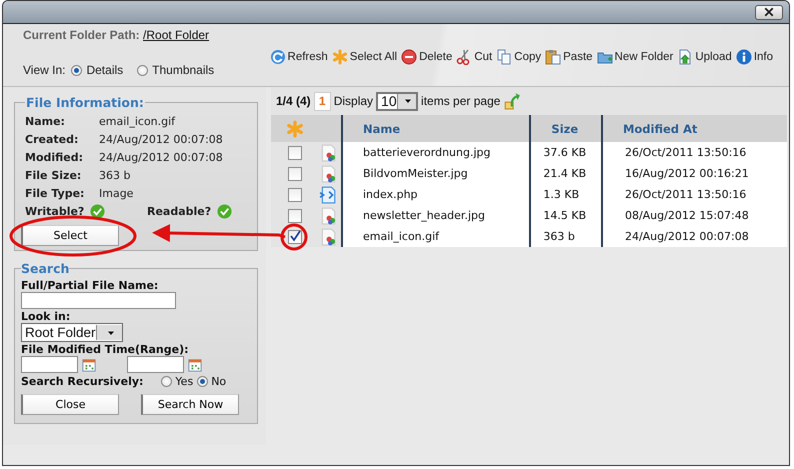 This screenshot has width=794, height=469. Describe the element at coordinates (436, 173) in the screenshot. I see `file-name-cell: BildvomMeister.jpg` at that location.